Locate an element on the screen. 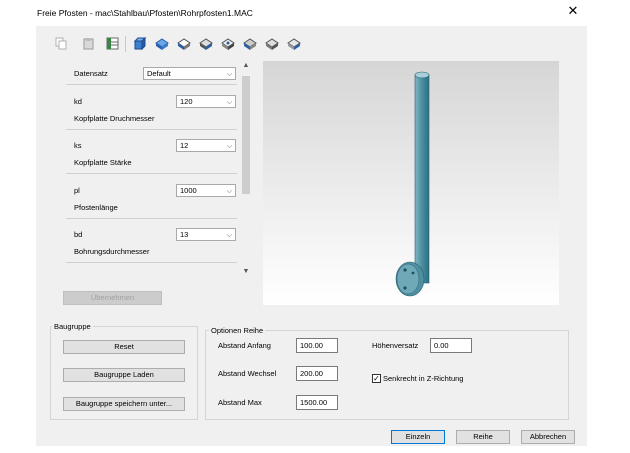 The height and width of the screenshot is (453, 630). table-icon is located at coordinates (112, 43).